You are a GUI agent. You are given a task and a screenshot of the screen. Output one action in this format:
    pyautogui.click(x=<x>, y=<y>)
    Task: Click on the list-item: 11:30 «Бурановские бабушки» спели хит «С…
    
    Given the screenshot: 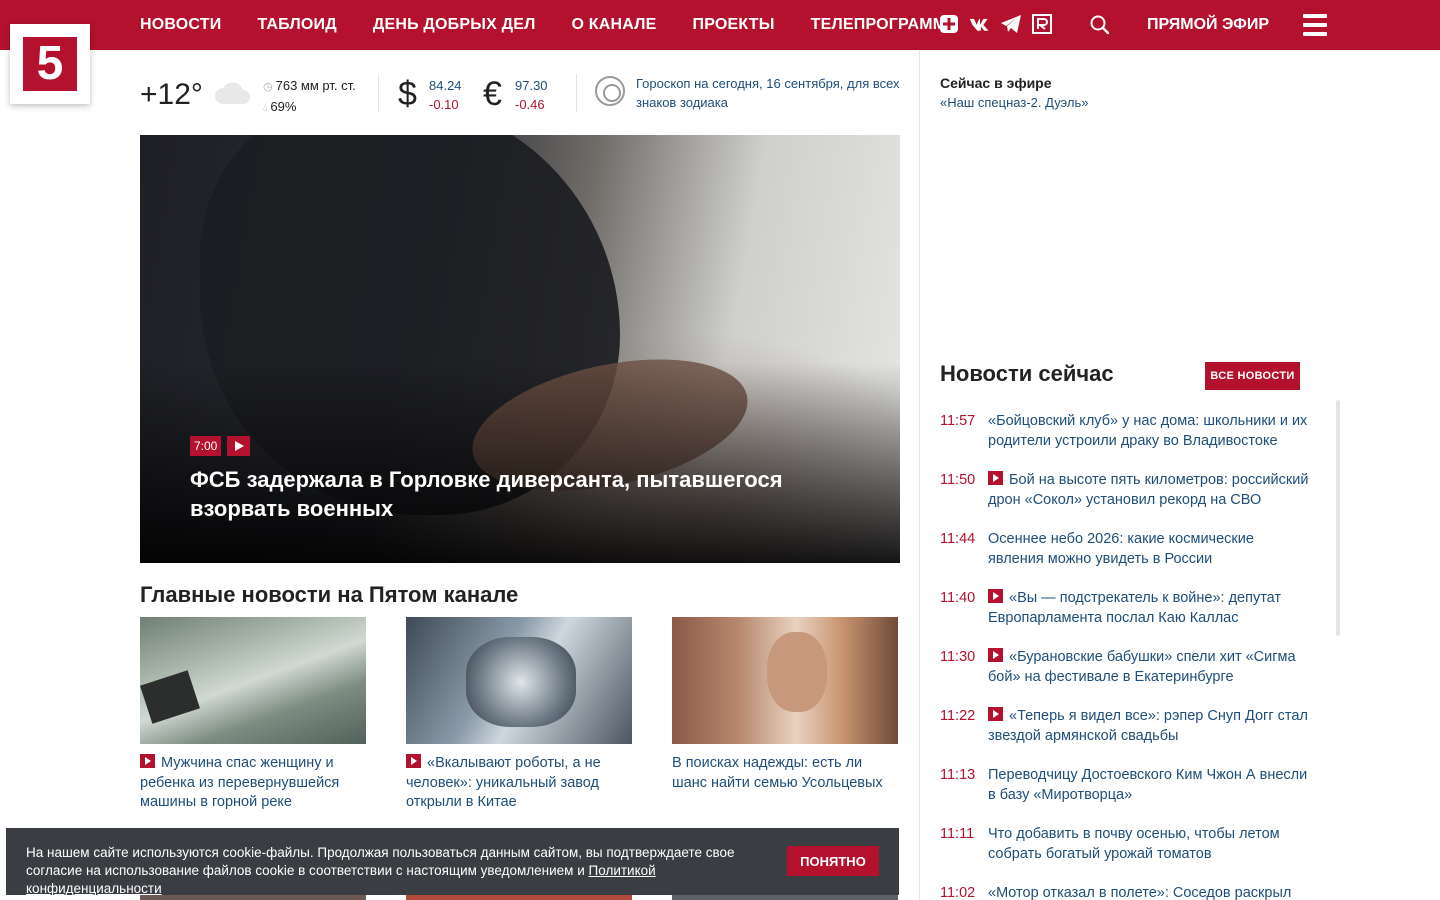 What is the action you would take?
    pyautogui.click(x=1130, y=675)
    